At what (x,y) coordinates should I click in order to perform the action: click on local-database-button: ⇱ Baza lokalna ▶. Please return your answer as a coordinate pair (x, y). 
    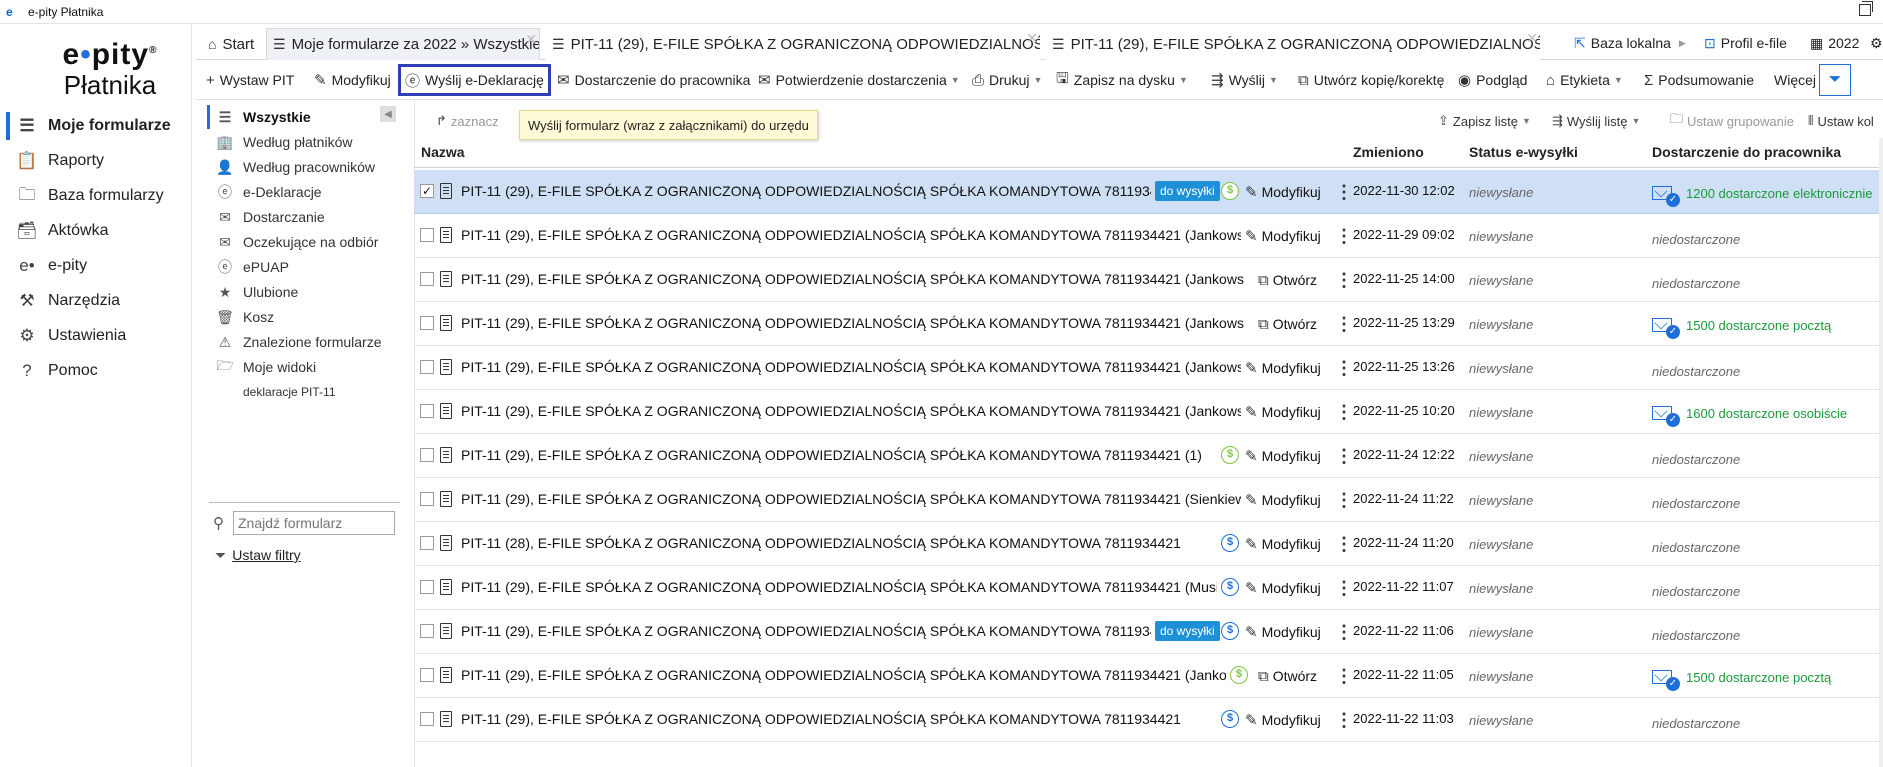
    Looking at the image, I should click on (1634, 43).